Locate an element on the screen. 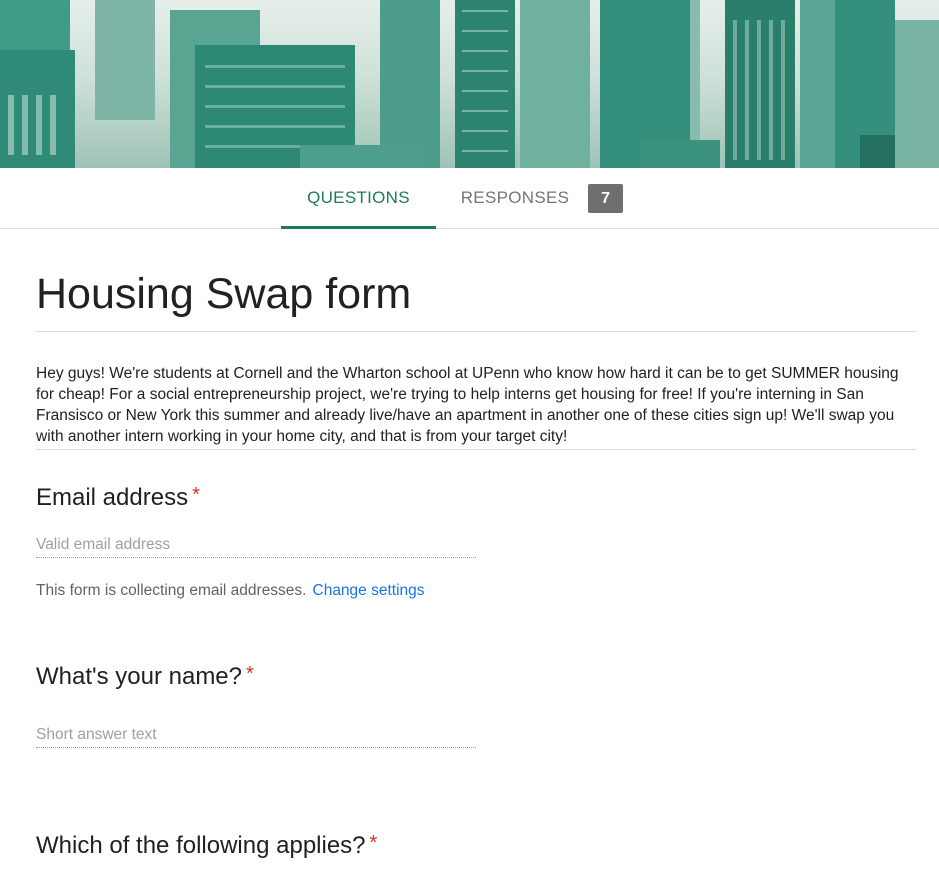 Image resolution: width=939 pixels, height=872 pixels. change-settings-link: Change settings is located at coordinates (369, 590).